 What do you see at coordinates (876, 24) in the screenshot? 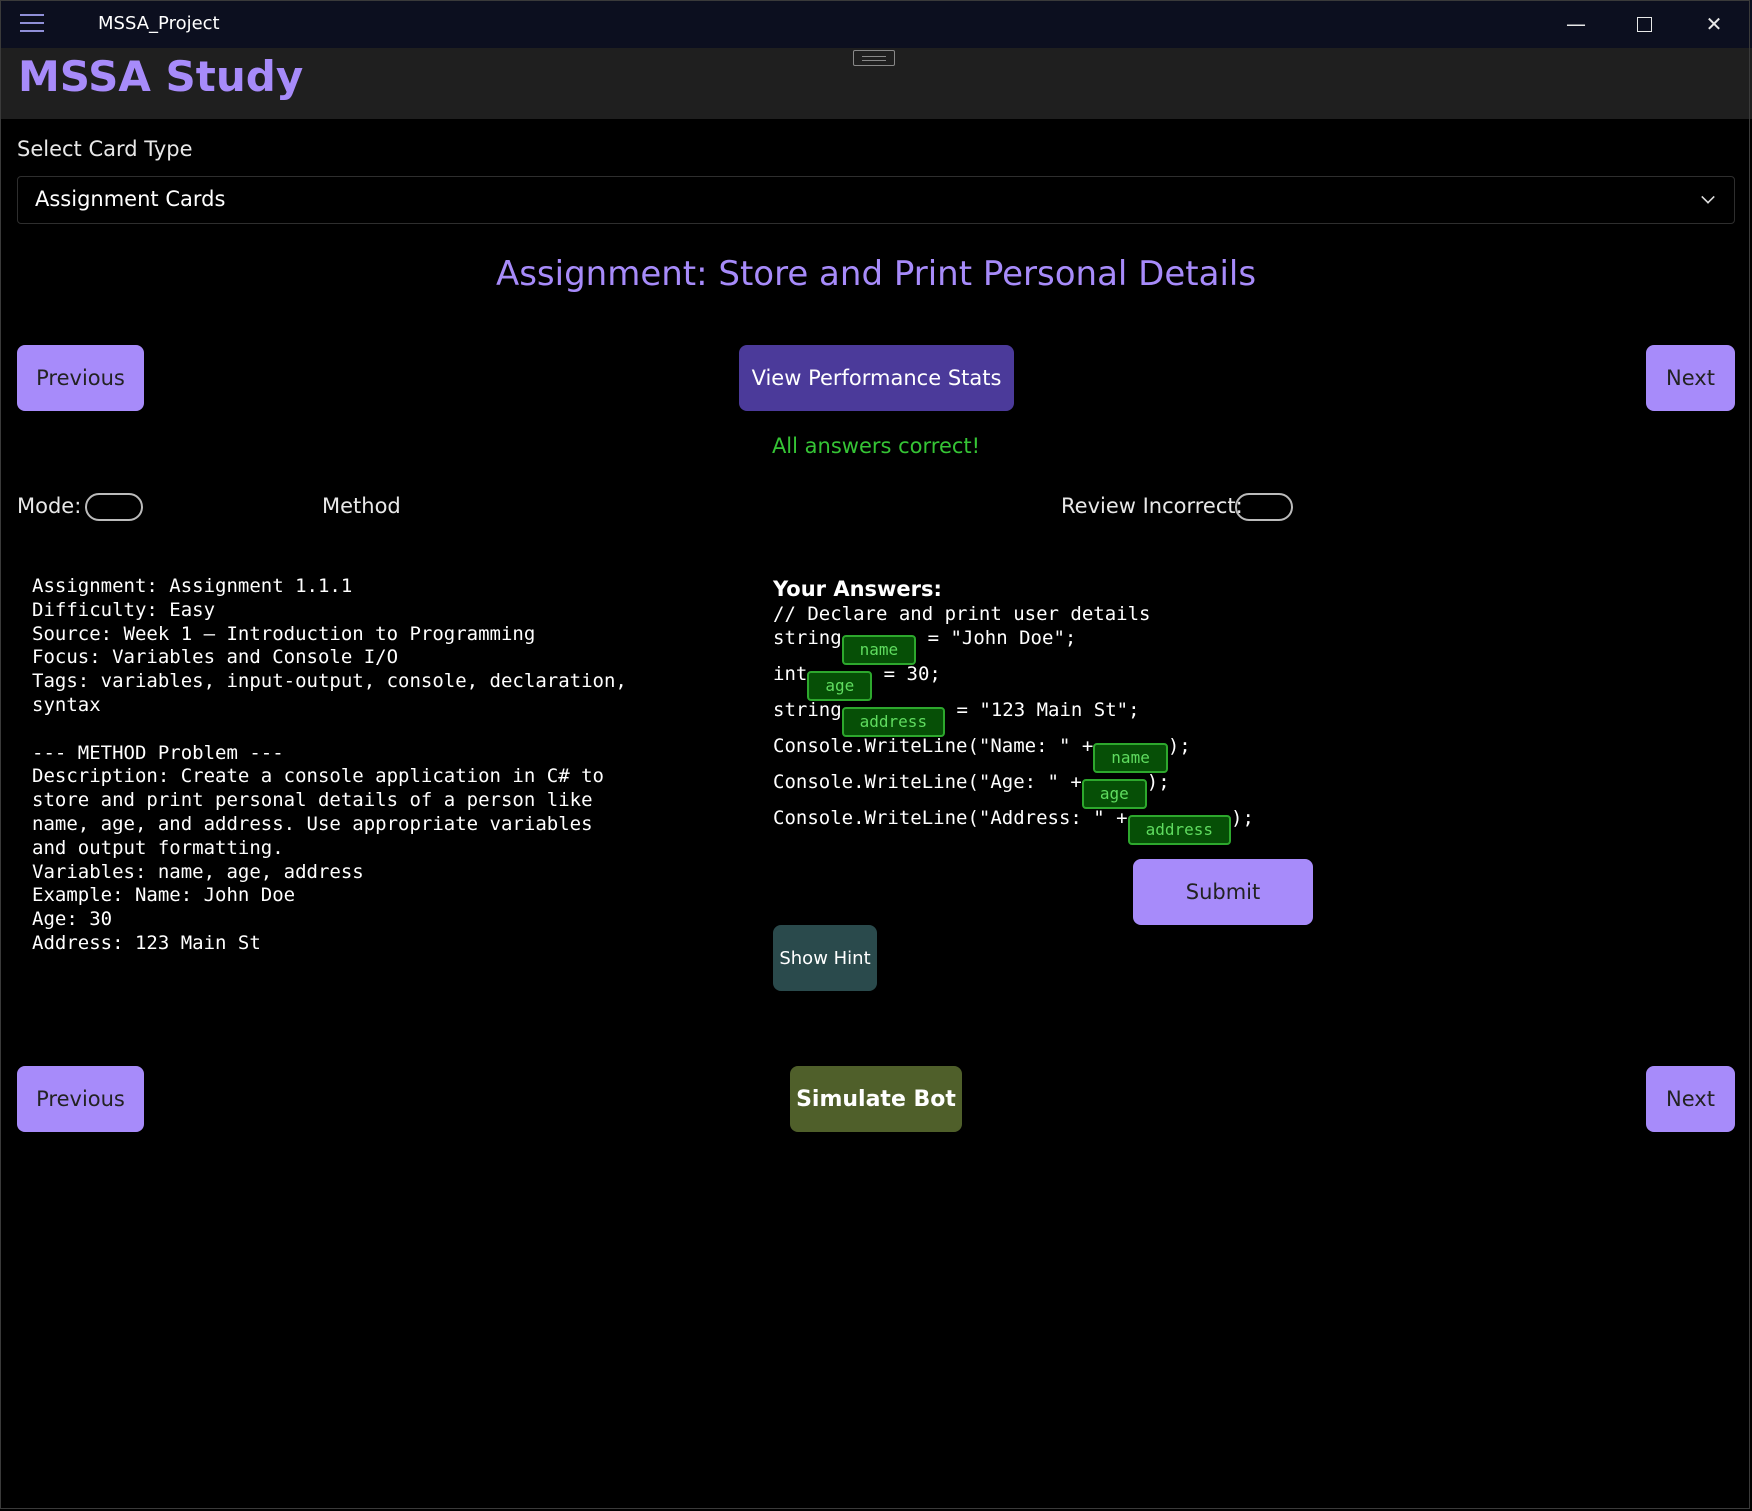
I see `title-bar` at bounding box center [876, 24].